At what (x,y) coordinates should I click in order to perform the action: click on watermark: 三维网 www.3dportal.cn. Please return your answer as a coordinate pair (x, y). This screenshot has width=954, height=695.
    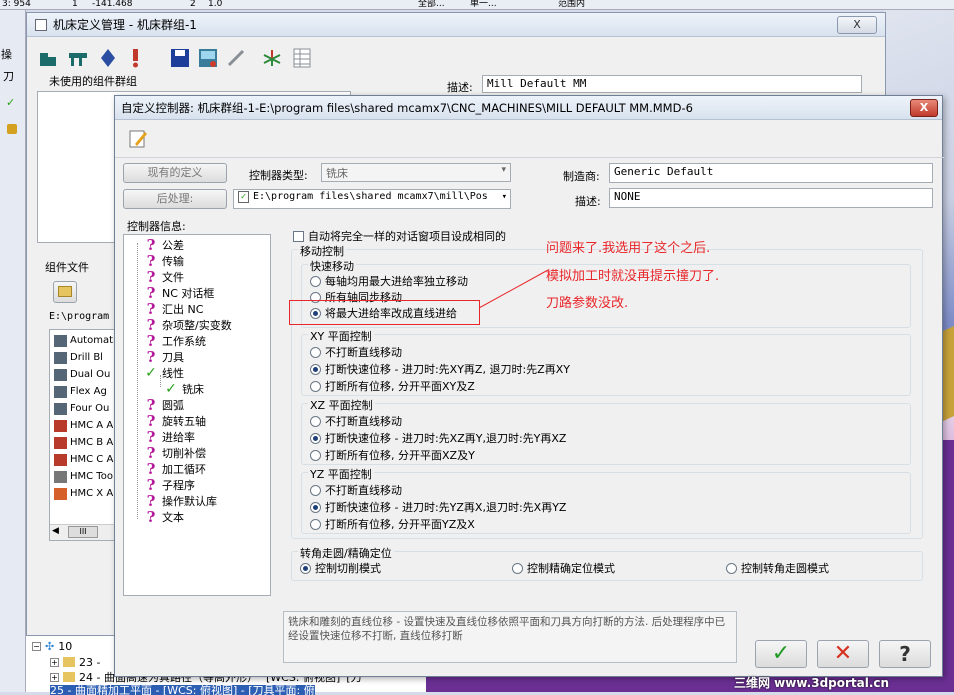
    Looking at the image, I should click on (812, 683).